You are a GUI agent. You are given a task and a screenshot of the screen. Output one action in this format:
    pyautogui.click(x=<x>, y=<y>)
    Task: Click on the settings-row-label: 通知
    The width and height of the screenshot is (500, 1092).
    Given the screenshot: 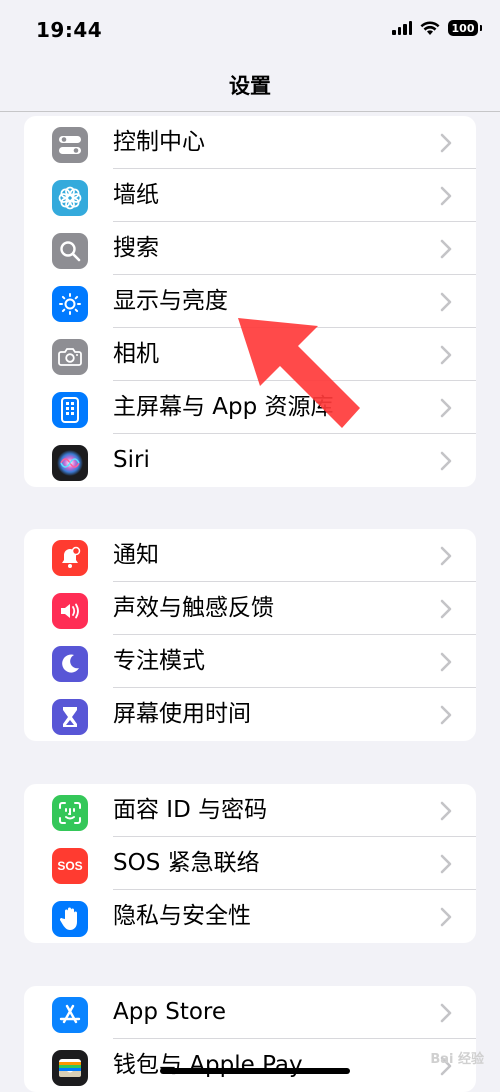 What is the action you would take?
    pyautogui.click(x=136, y=555)
    